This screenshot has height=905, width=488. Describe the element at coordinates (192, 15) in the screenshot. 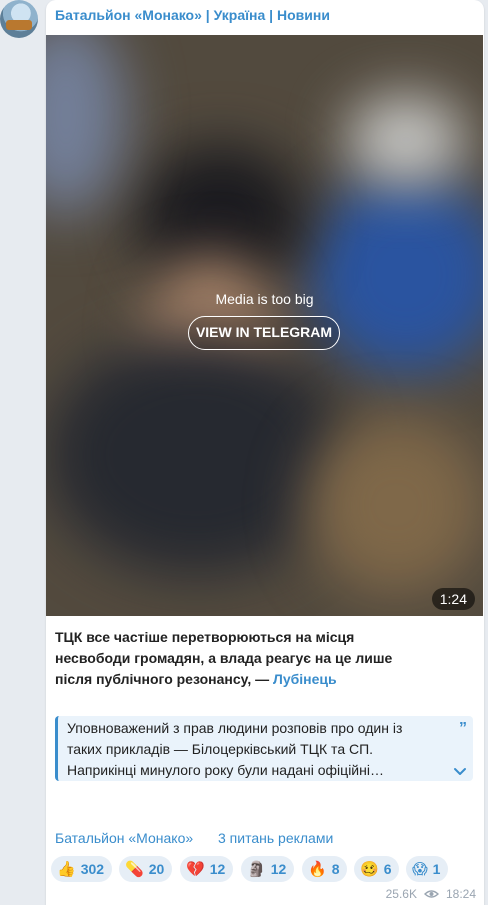

I see `channel-name: Батальйон «Монако» | Україна | Новини` at that location.